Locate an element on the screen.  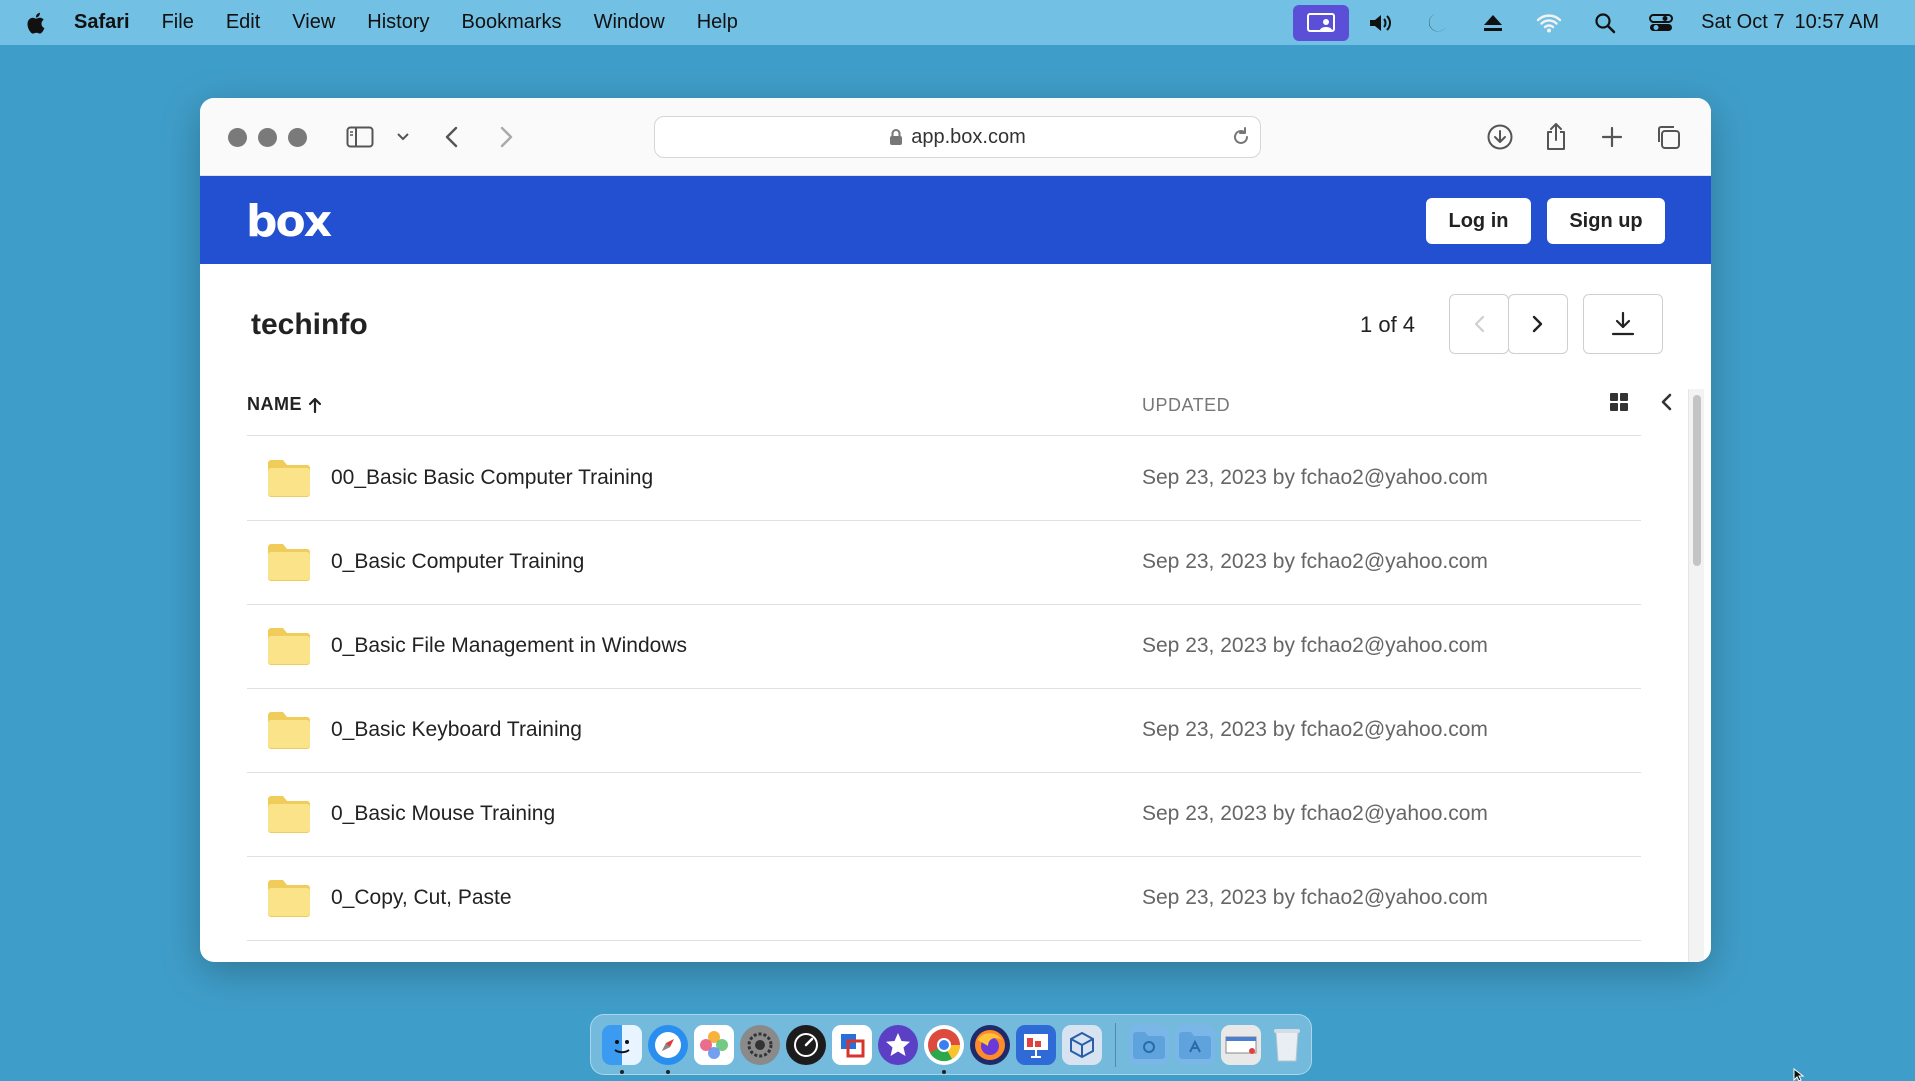
finder-icon is located at coordinates (622, 1049).